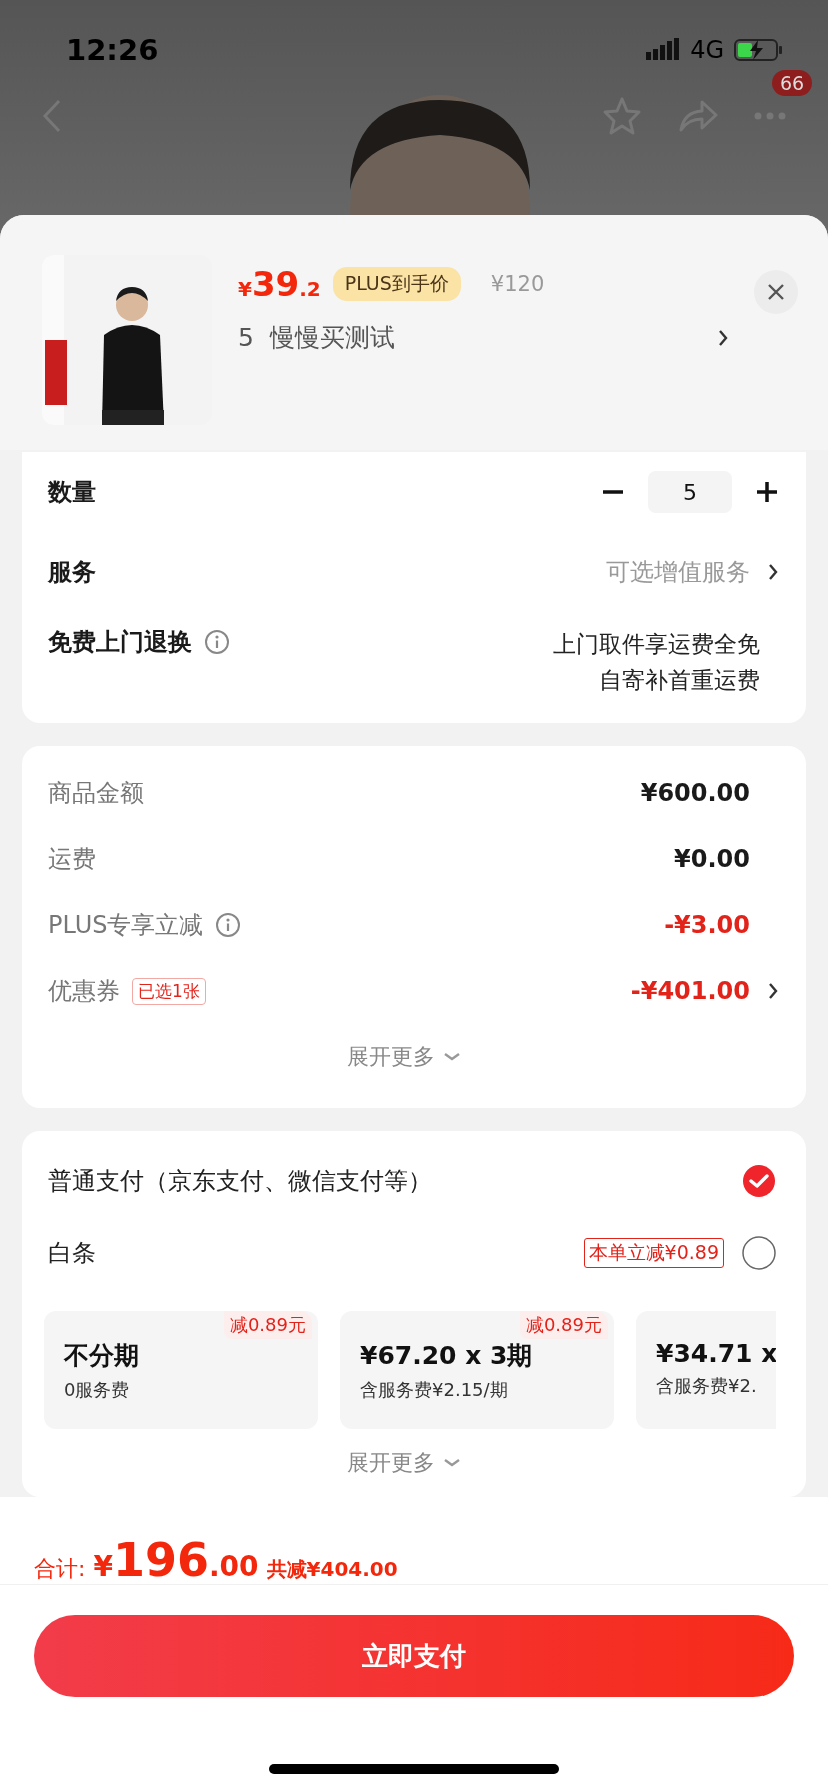 This screenshot has height=1792, width=828. Describe the element at coordinates (316, 337) in the screenshot. I see `spec-text: 5 慢慢买测试` at that location.